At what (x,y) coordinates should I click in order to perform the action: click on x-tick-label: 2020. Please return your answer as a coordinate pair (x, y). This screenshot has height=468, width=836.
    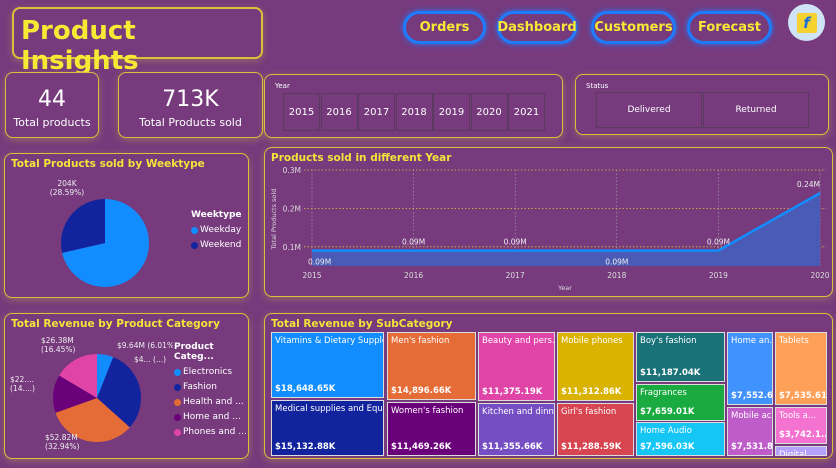
    Looking at the image, I should click on (819, 275).